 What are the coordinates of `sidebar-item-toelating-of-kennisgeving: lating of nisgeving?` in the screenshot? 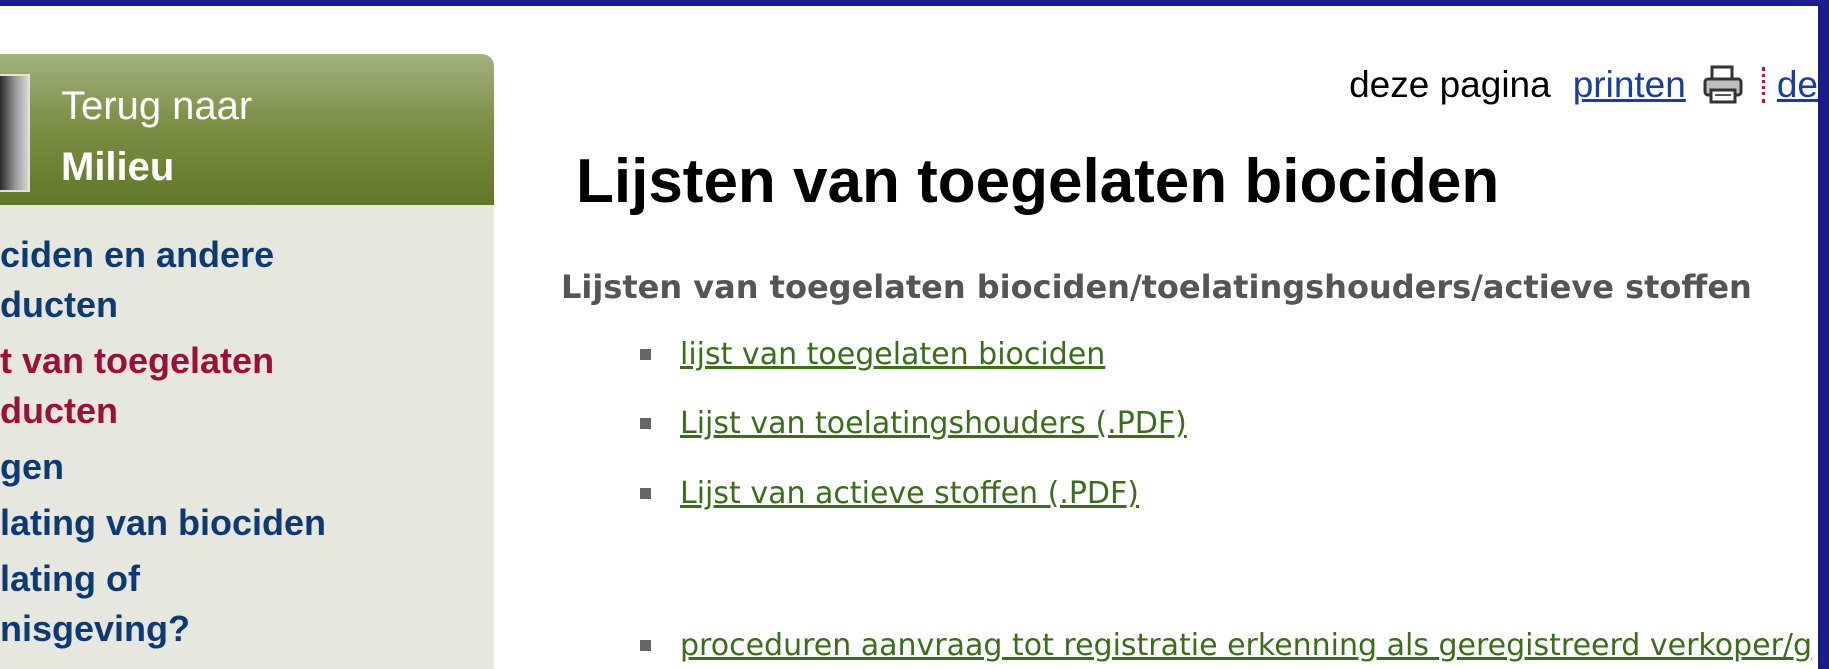 It's located at (247, 604).